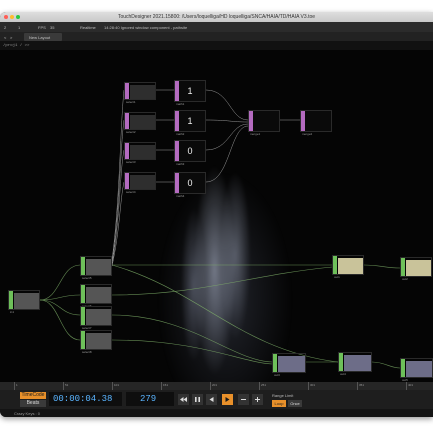 The image size is (433, 433). What do you see at coordinates (416, 370) in the screenshot?
I see `sop-operator: out5` at bounding box center [416, 370].